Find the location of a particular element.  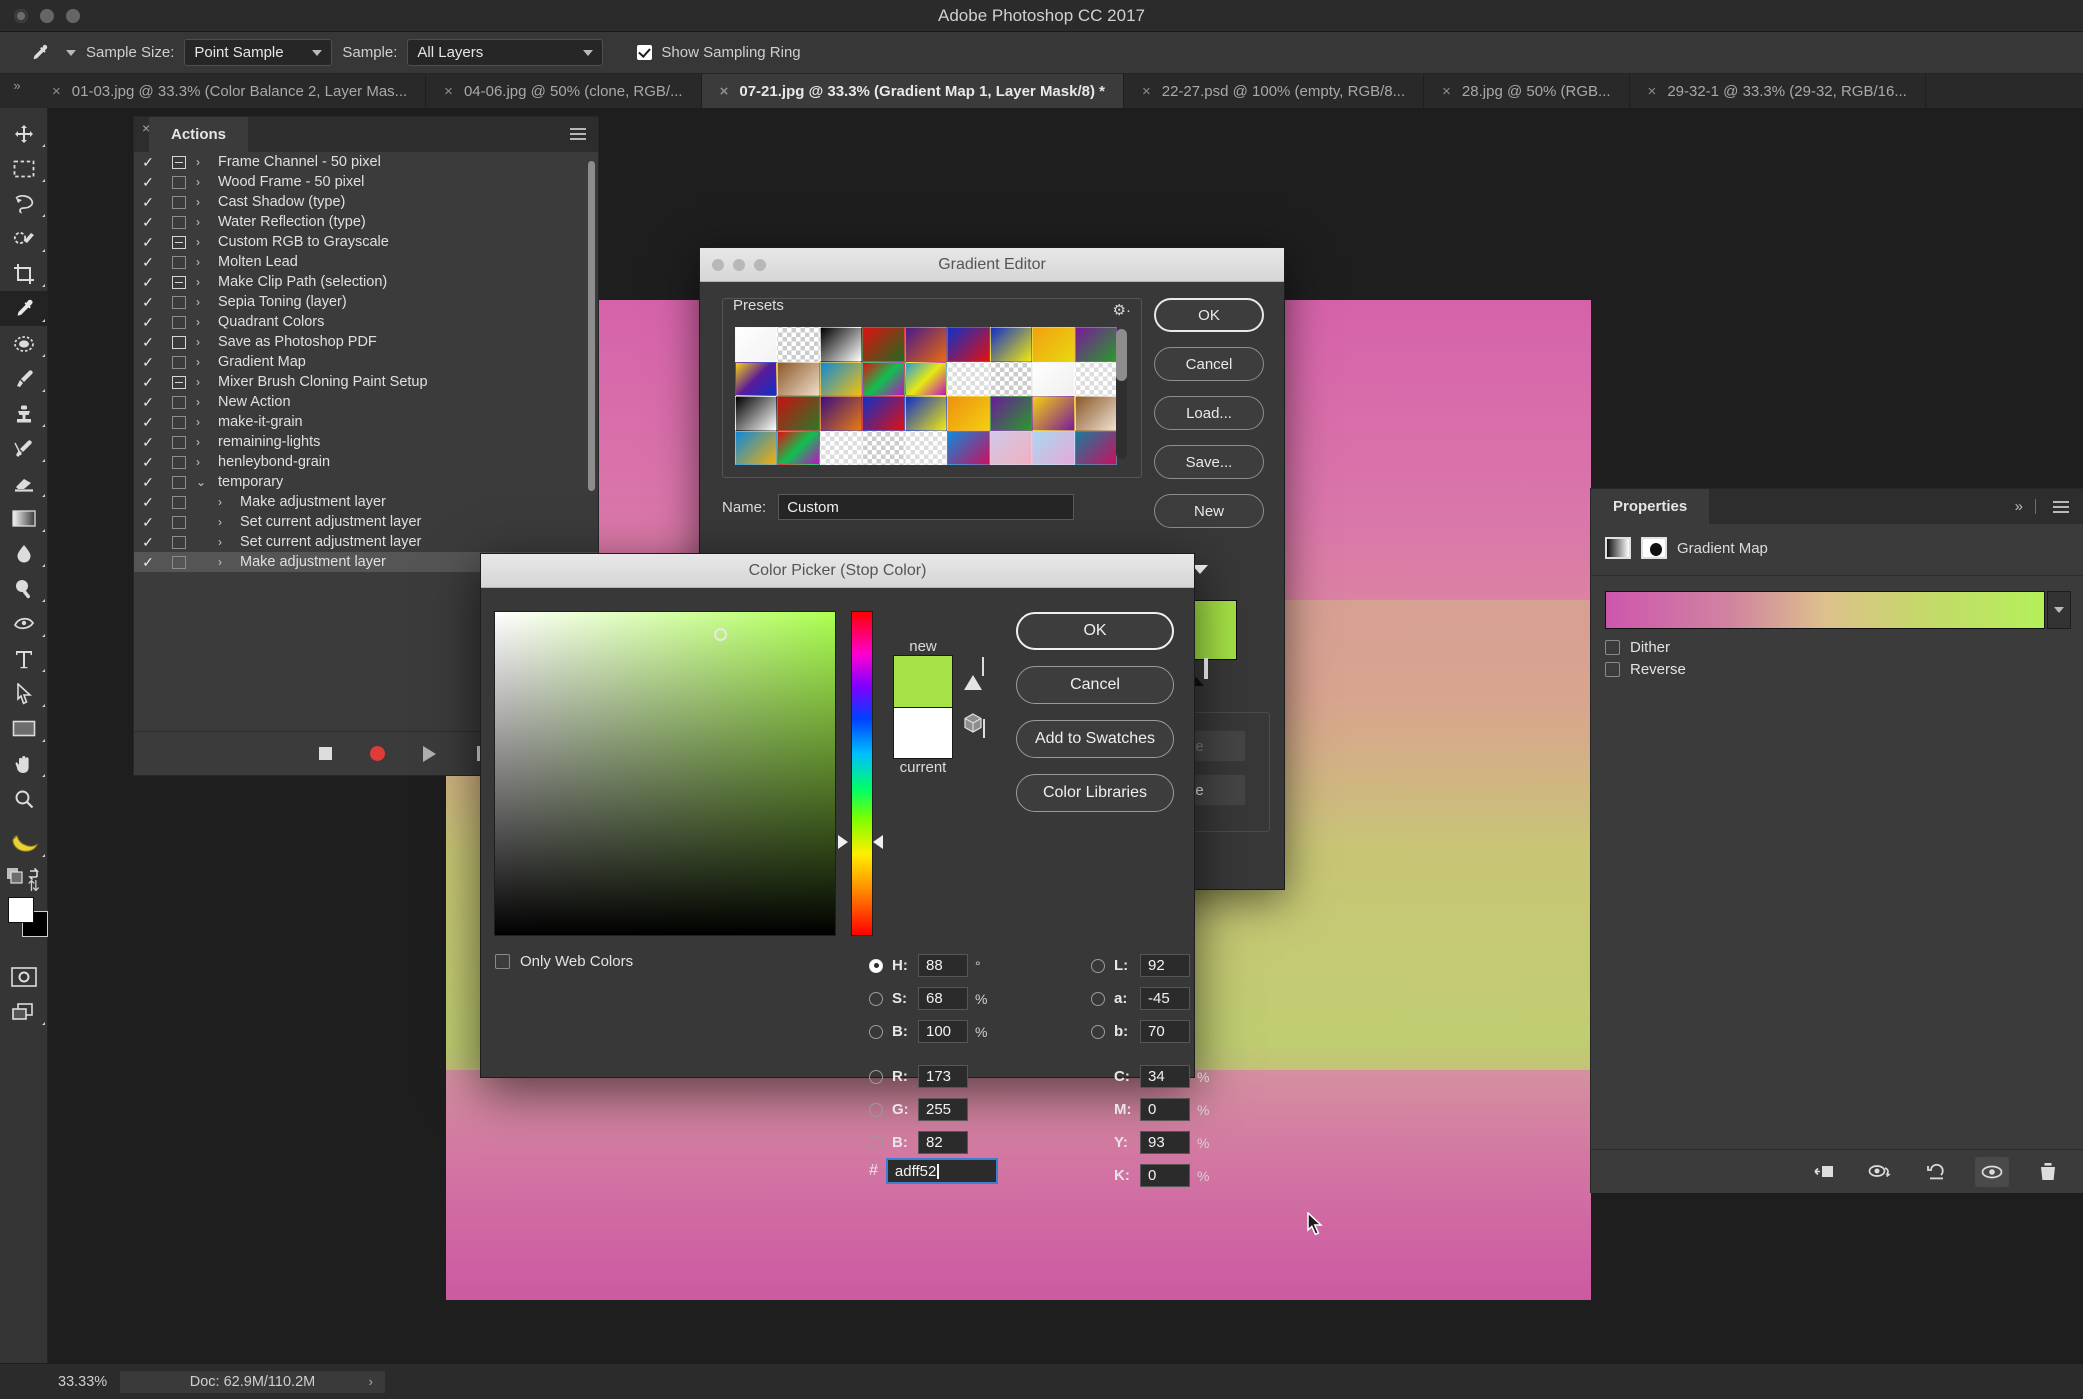

expand-chevron-icon: ⌄ is located at coordinates (207, 482).